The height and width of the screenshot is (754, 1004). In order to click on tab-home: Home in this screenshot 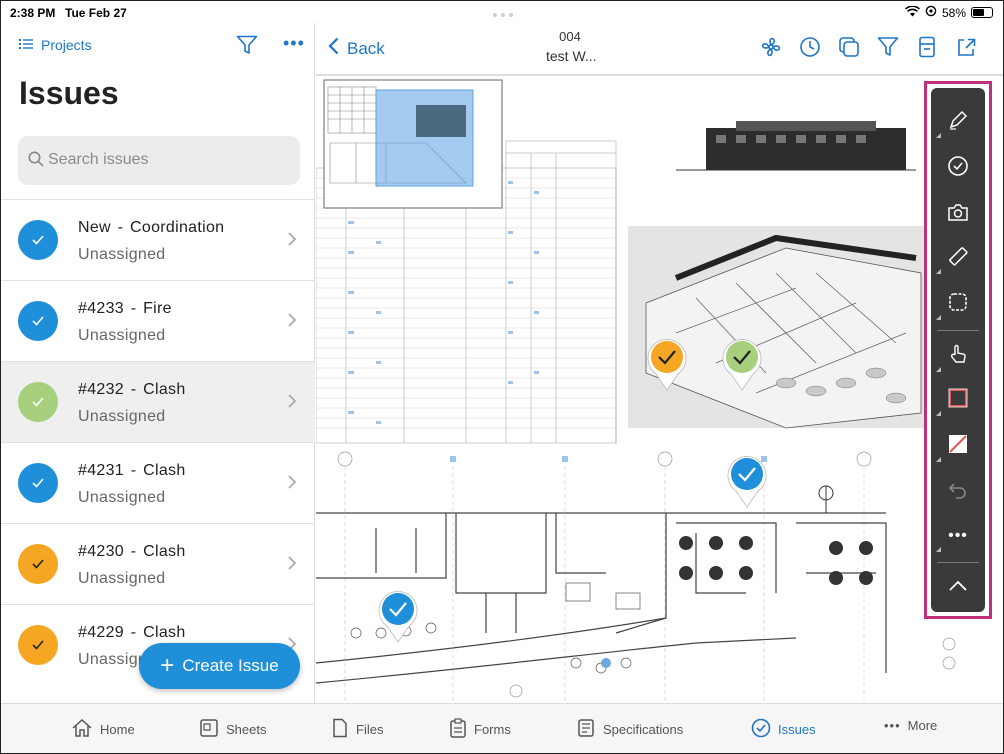, I will do `click(103, 729)`.